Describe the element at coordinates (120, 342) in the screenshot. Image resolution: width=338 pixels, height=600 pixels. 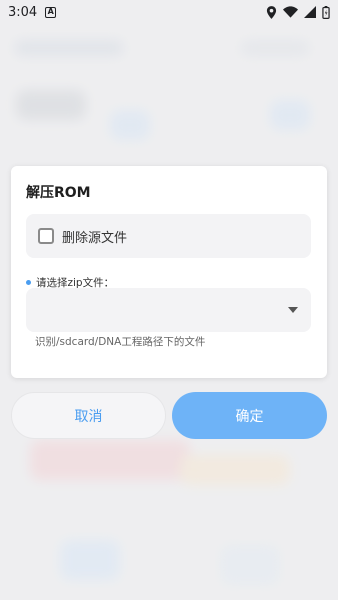
I see `path-hint: 识别/sdcard/DNA工程路径下的文件` at that location.